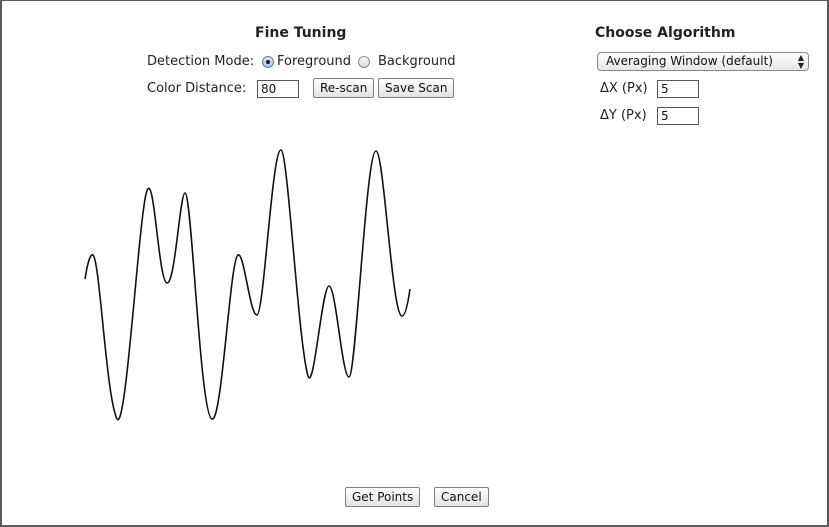 Image resolution: width=829 pixels, height=527 pixels. What do you see at coordinates (665, 33) in the screenshot?
I see `choose-algorithm-title: Choose Algorithm` at bounding box center [665, 33].